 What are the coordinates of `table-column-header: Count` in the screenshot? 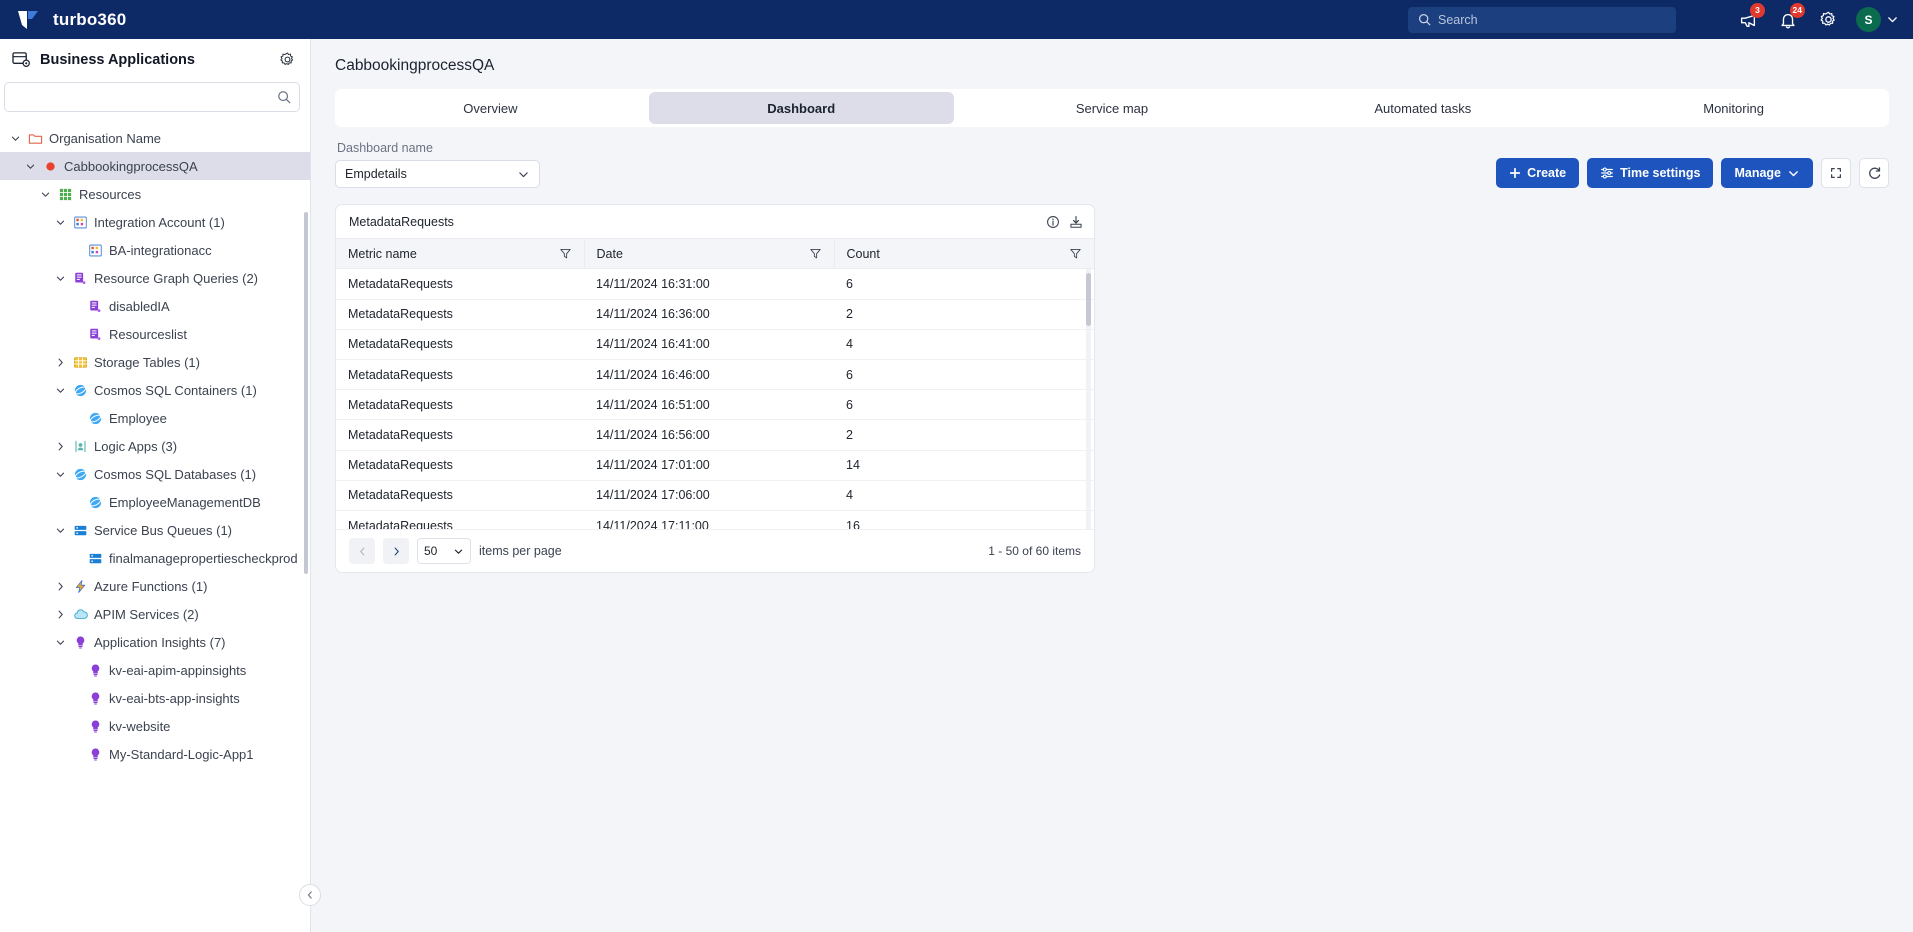 It's located at (964, 253).